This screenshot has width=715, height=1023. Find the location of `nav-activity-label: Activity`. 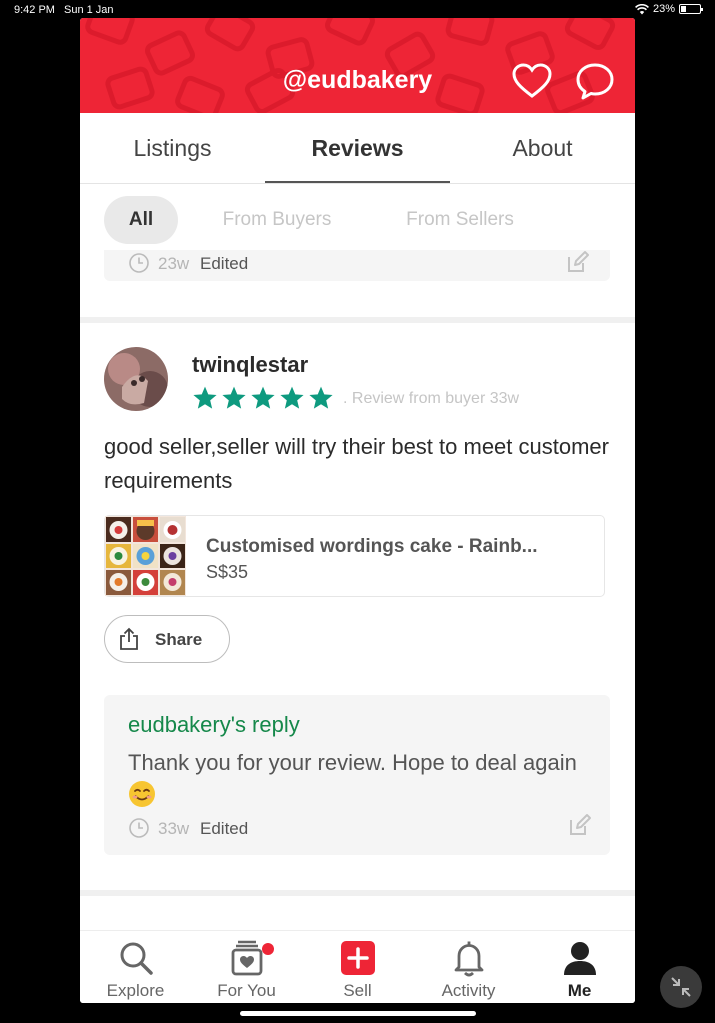

nav-activity-label: Activity is located at coordinates (468, 990).